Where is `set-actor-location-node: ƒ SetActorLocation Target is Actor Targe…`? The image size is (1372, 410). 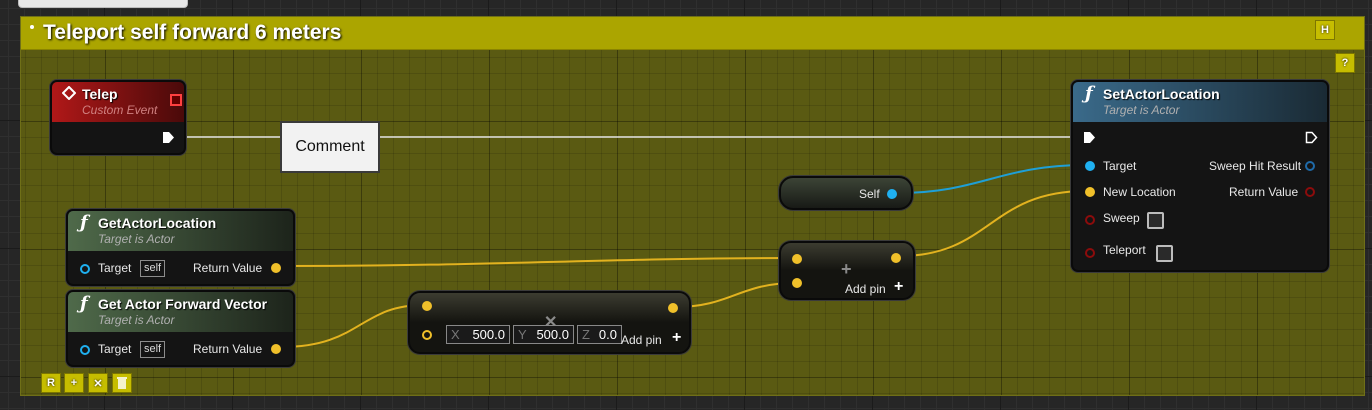 set-actor-location-node: ƒ SetActorLocation Target is Actor Targe… is located at coordinates (1200, 176).